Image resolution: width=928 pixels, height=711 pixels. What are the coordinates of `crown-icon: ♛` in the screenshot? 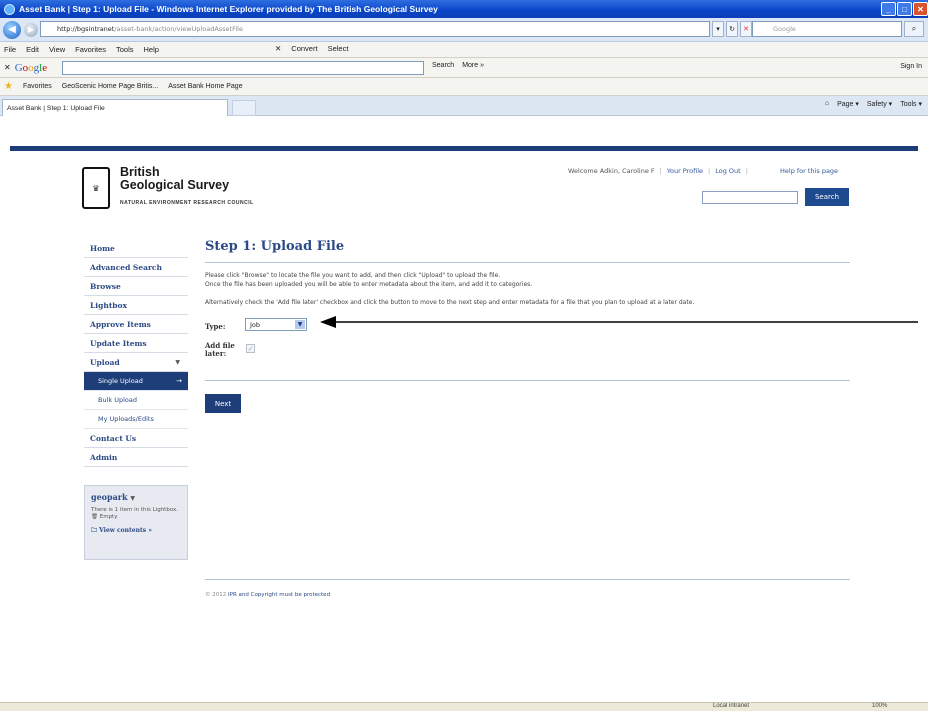 It's located at (96, 188).